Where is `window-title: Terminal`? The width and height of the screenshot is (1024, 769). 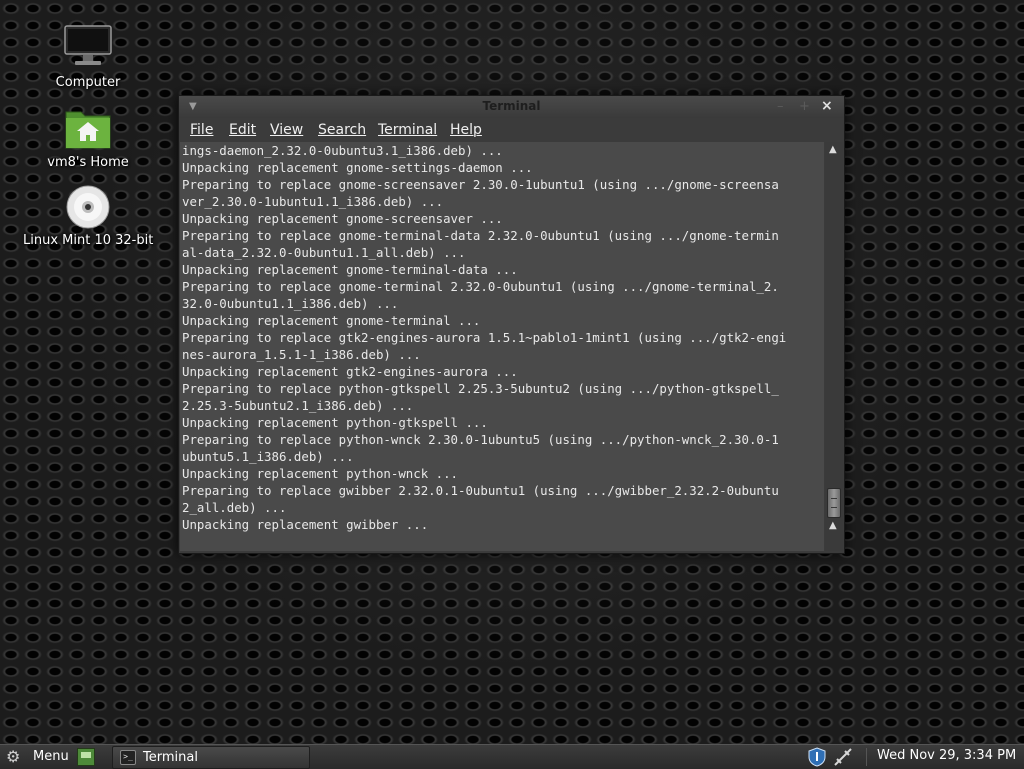 window-title: Terminal is located at coordinates (511, 106).